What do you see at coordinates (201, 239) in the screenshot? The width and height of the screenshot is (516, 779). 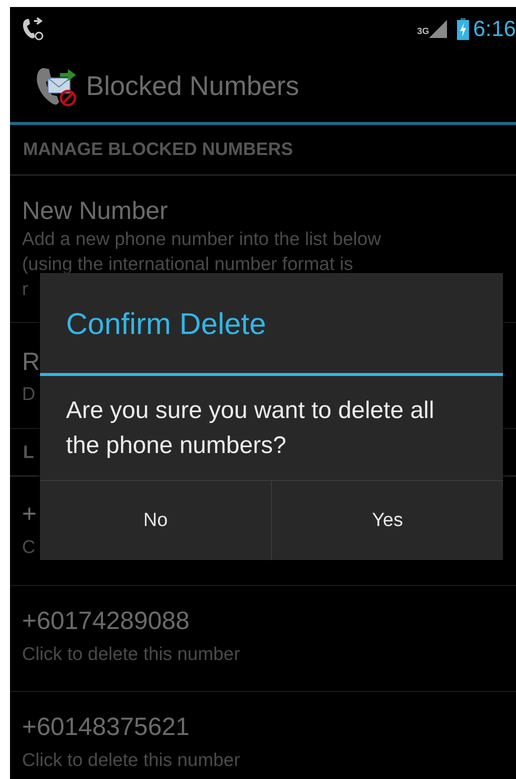 I see `item-summary: Add a new phone number into the list below` at bounding box center [201, 239].